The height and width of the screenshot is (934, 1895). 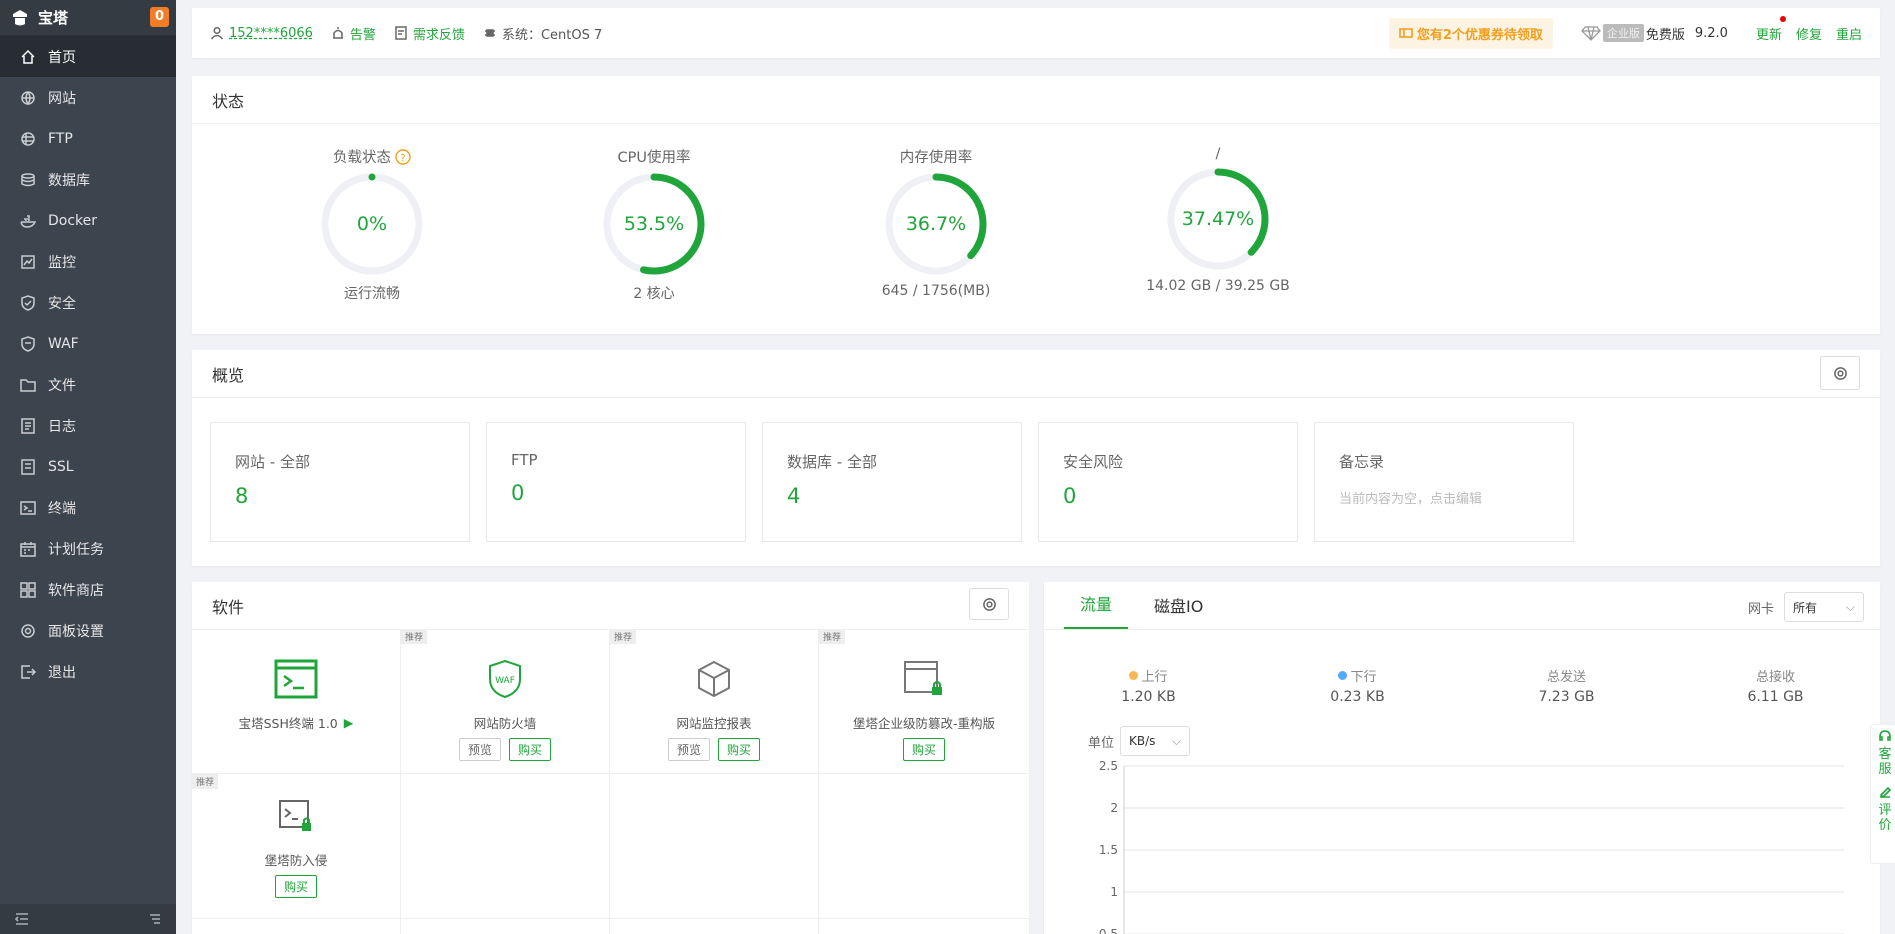 I want to click on overview-box-security: 安全风险 0, so click(x=1168, y=482).